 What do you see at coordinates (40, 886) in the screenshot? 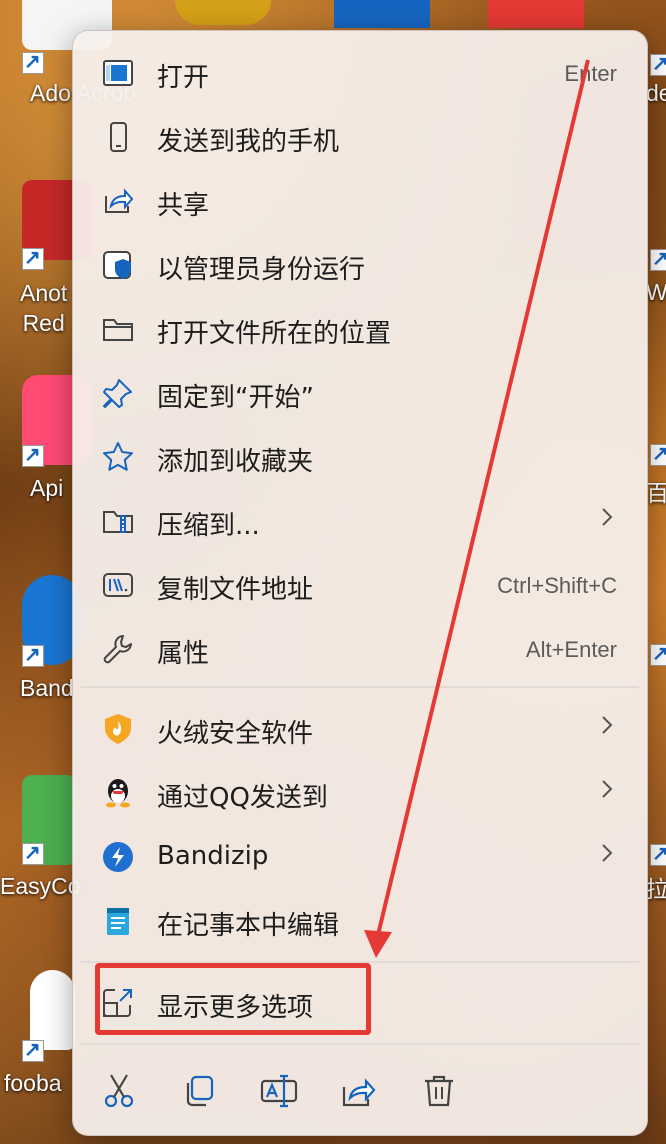
I see `desktop-icon-label: EasyCo` at bounding box center [40, 886].